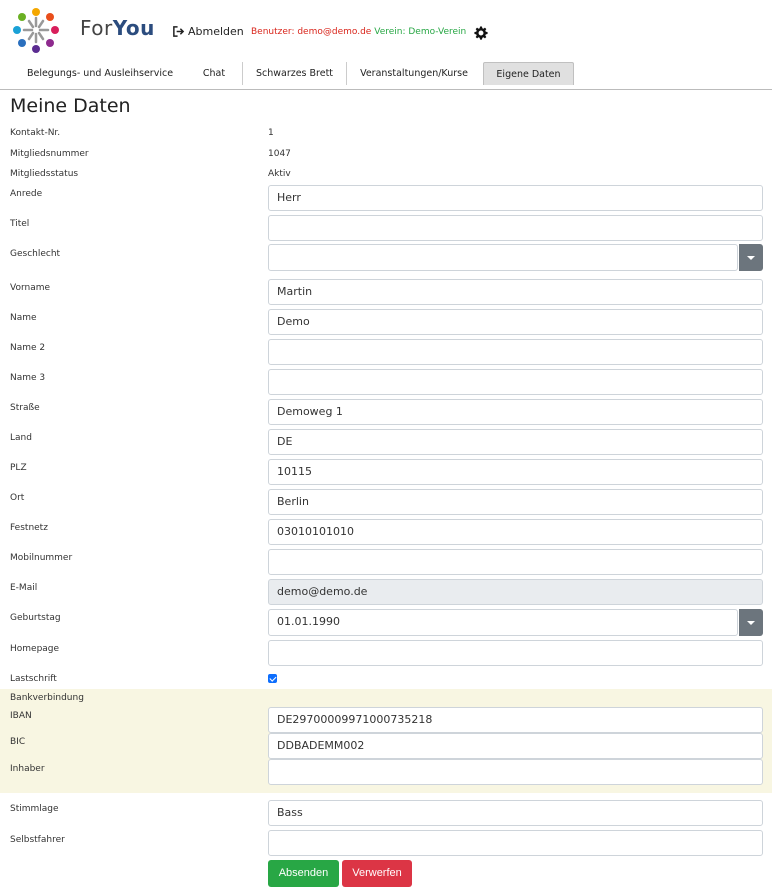 The height and width of the screenshot is (889, 772). I want to click on strasse-input: Demoweg 1, so click(515, 412).